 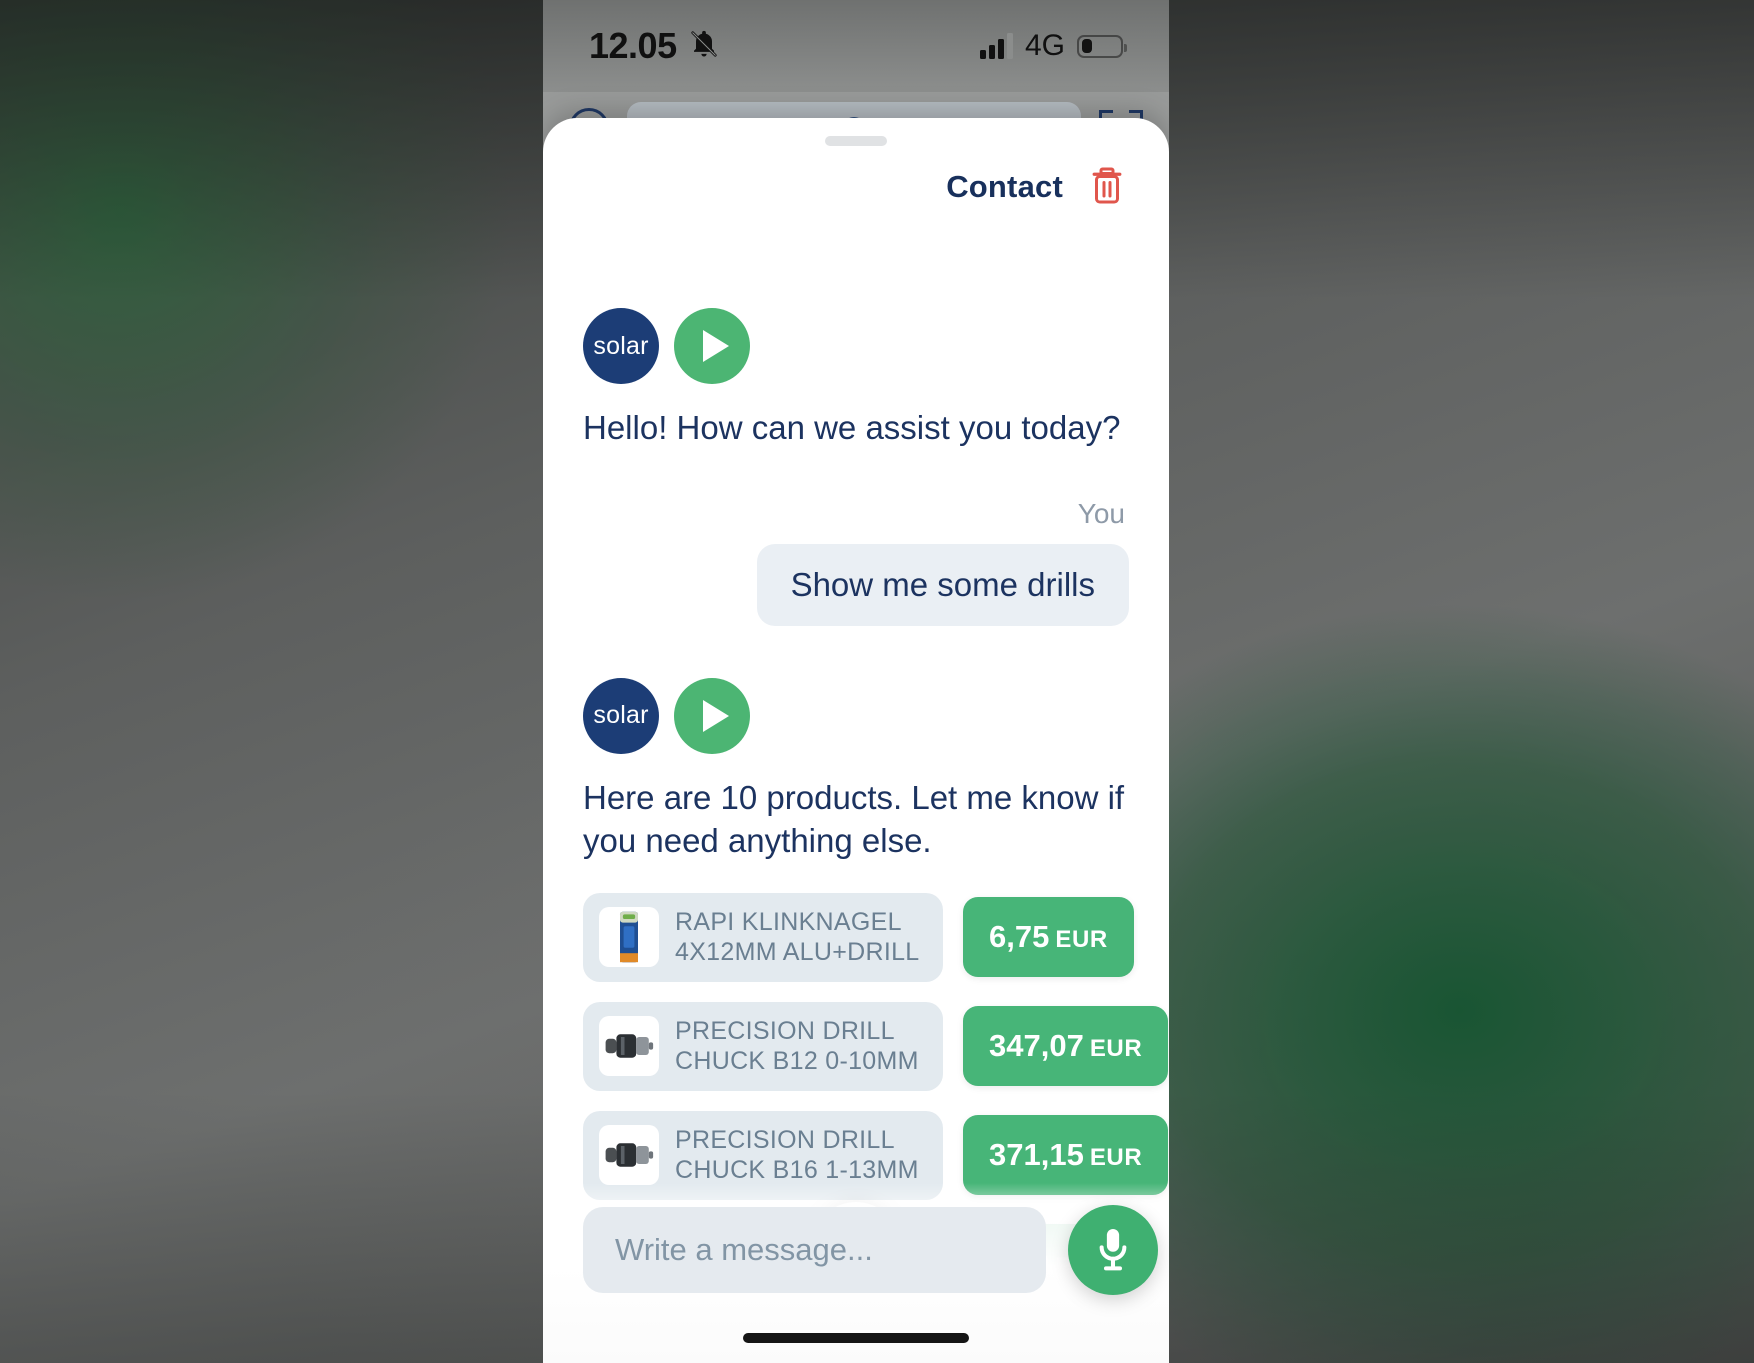 I want to click on bot-message-text: Hello! How can we assist you today?, so click(x=852, y=427).